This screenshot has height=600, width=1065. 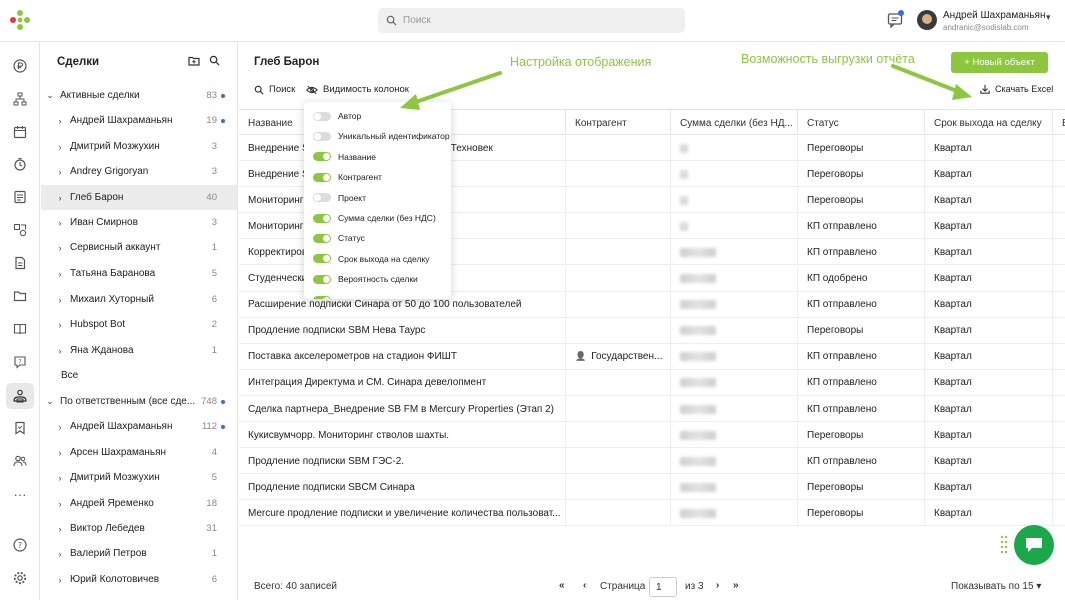 What do you see at coordinates (1004, 545) in the screenshot?
I see `drag-handle-icon` at bounding box center [1004, 545].